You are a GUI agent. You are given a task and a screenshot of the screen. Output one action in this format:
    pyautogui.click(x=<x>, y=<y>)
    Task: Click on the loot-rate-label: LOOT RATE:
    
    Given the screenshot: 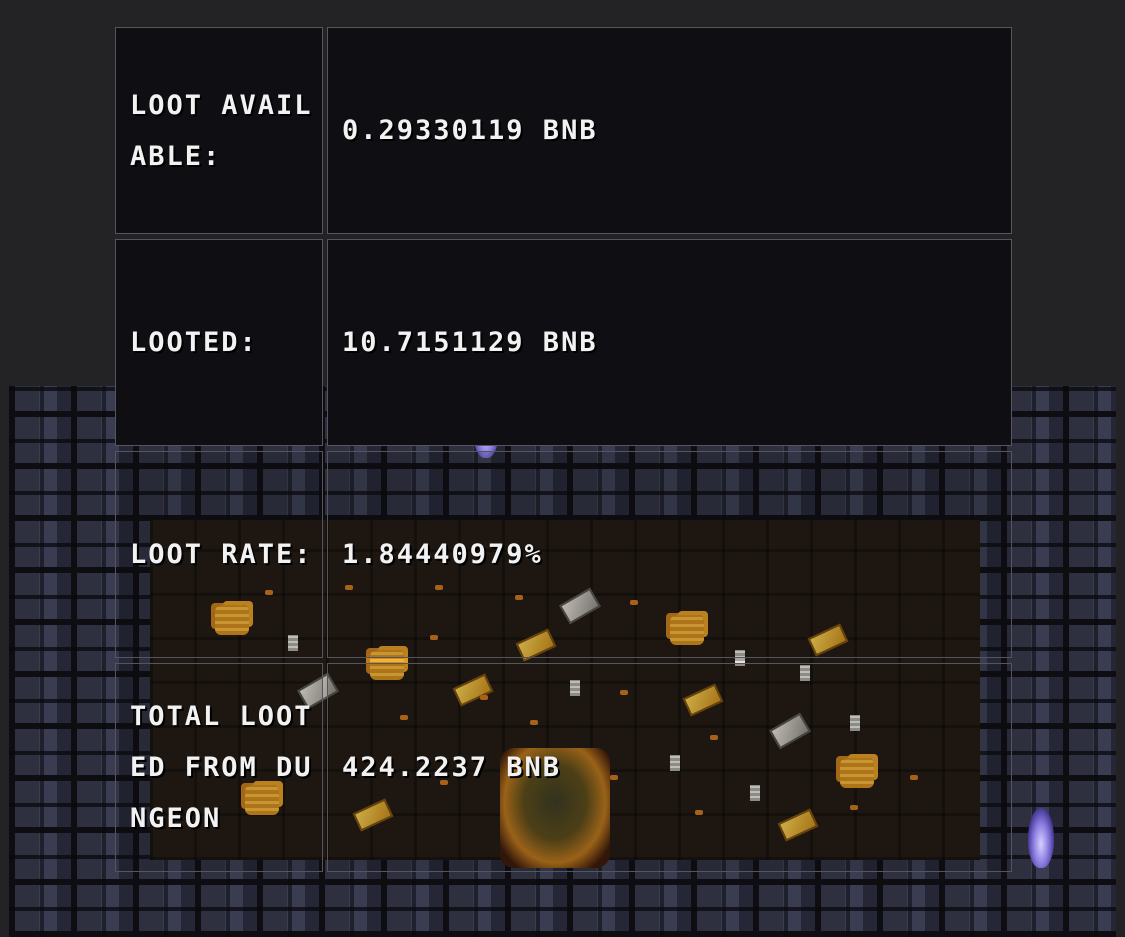 What is the action you would take?
    pyautogui.click(x=221, y=554)
    